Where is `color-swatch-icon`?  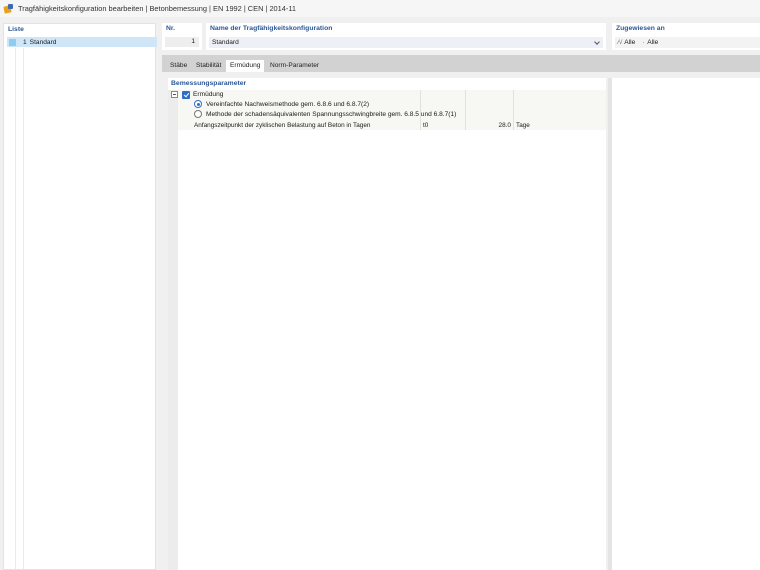
color-swatch-icon is located at coordinates (12, 42).